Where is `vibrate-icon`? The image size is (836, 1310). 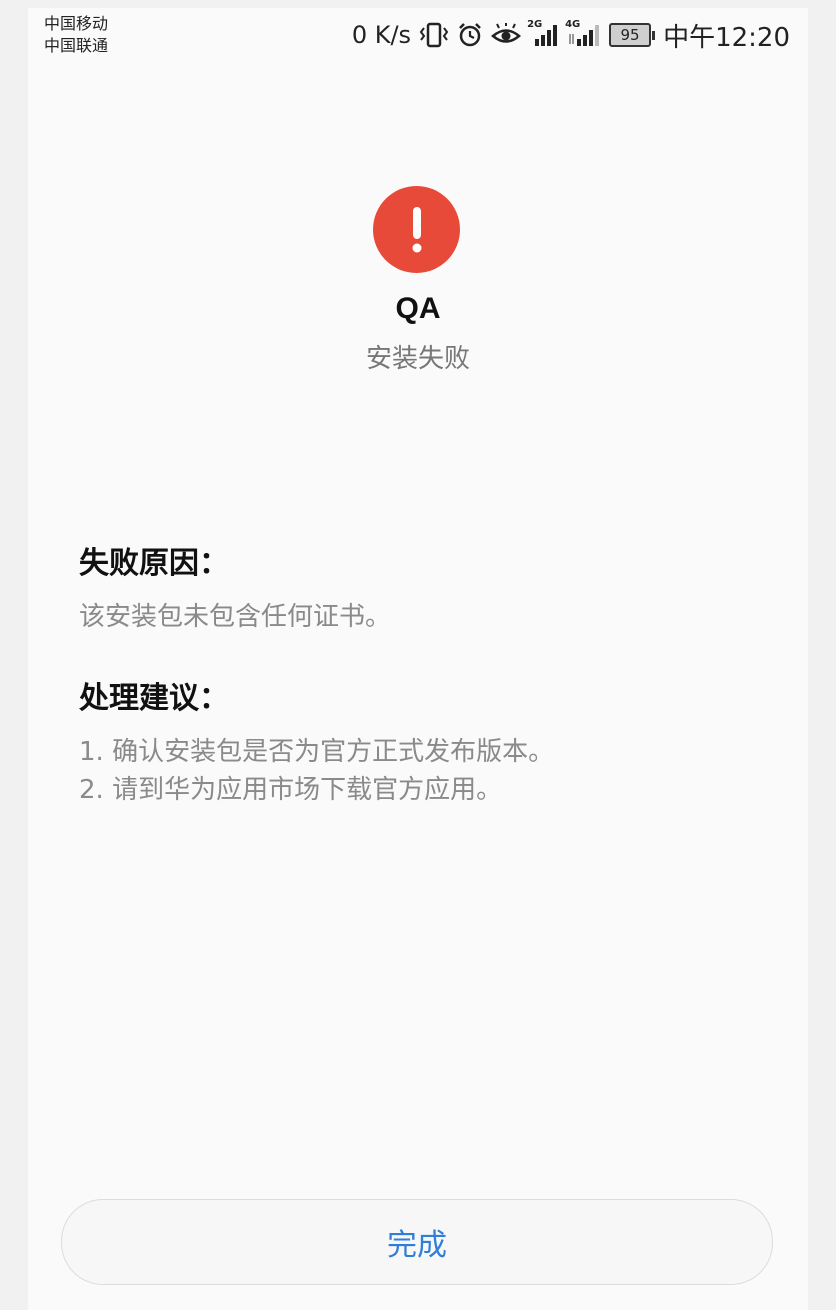
vibrate-icon is located at coordinates (434, 35).